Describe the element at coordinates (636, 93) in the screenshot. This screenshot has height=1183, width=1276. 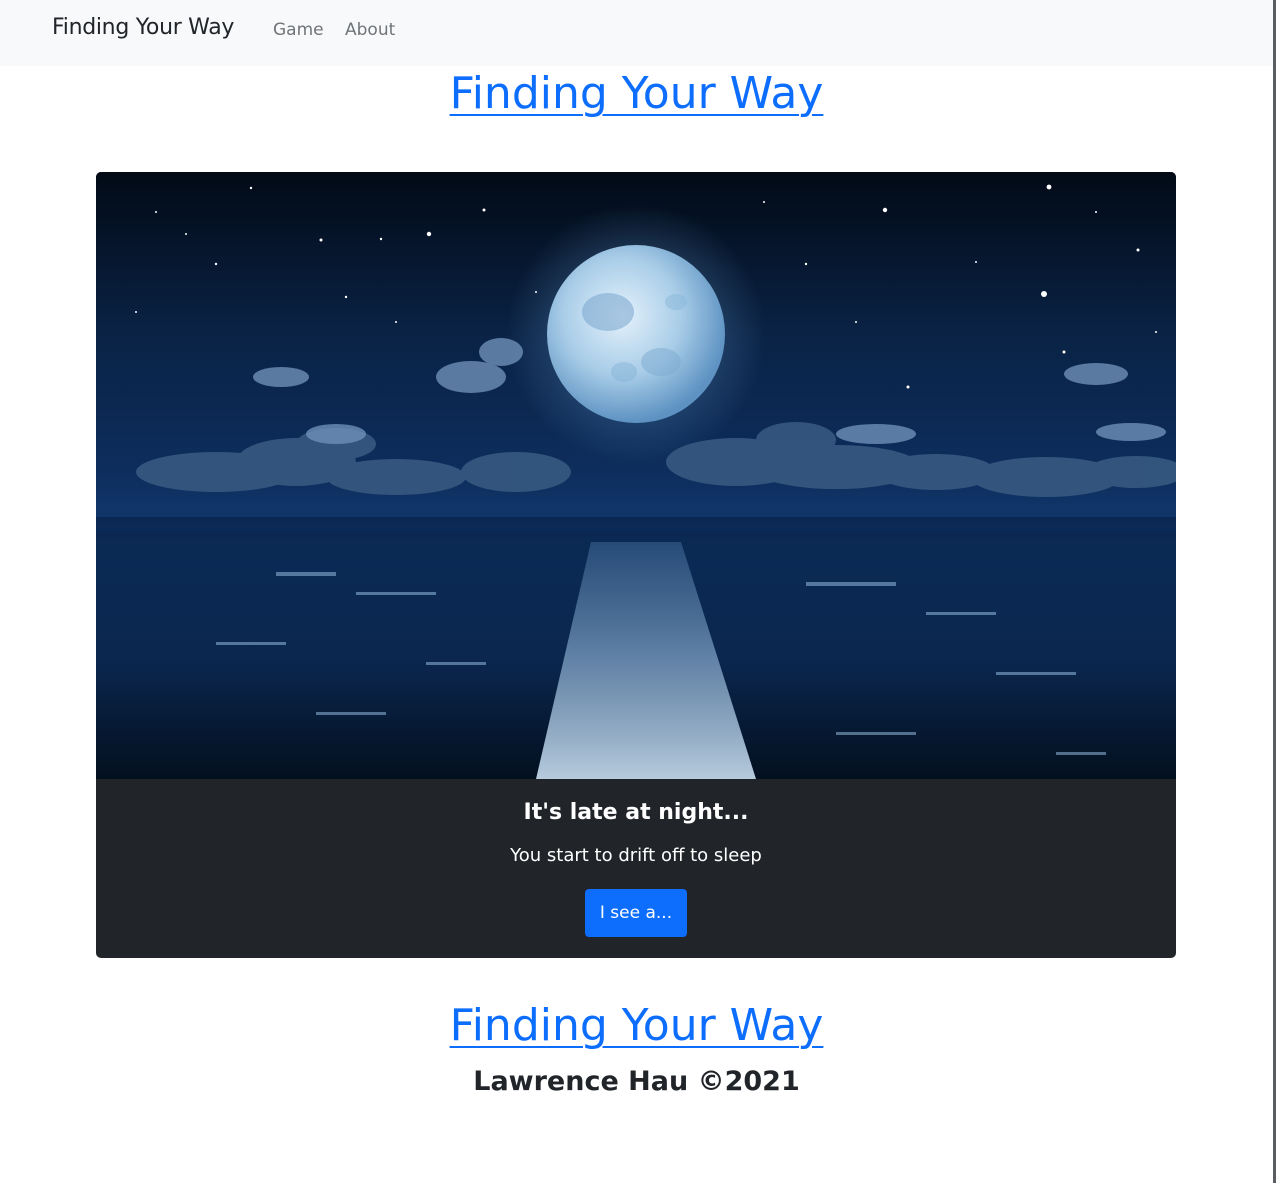
I see `page-title-link: Finding Your Way` at that location.